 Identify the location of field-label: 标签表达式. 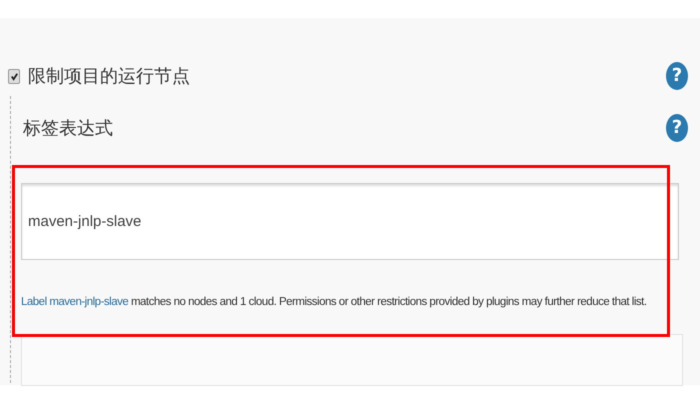
(68, 128).